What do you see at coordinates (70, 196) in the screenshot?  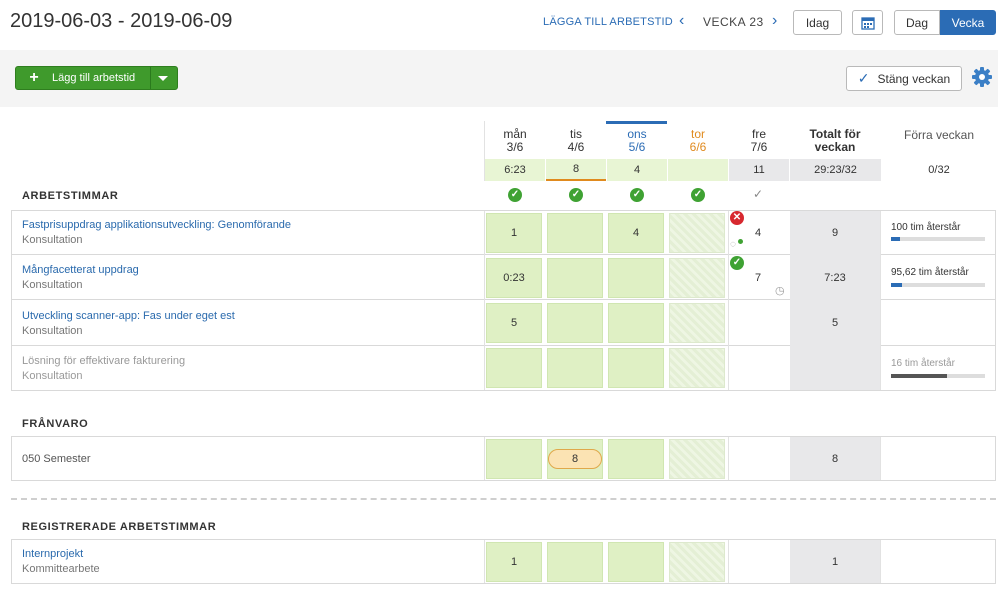 I see `section-work-hours: ARBETSTIMMAR` at bounding box center [70, 196].